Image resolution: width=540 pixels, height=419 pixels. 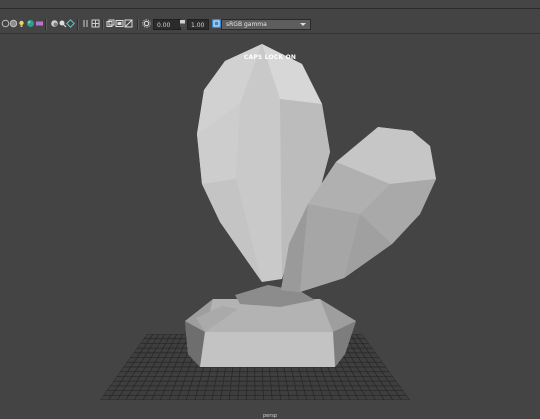 What do you see at coordinates (303, 24) in the screenshot?
I see `chevron-down-icon` at bounding box center [303, 24].